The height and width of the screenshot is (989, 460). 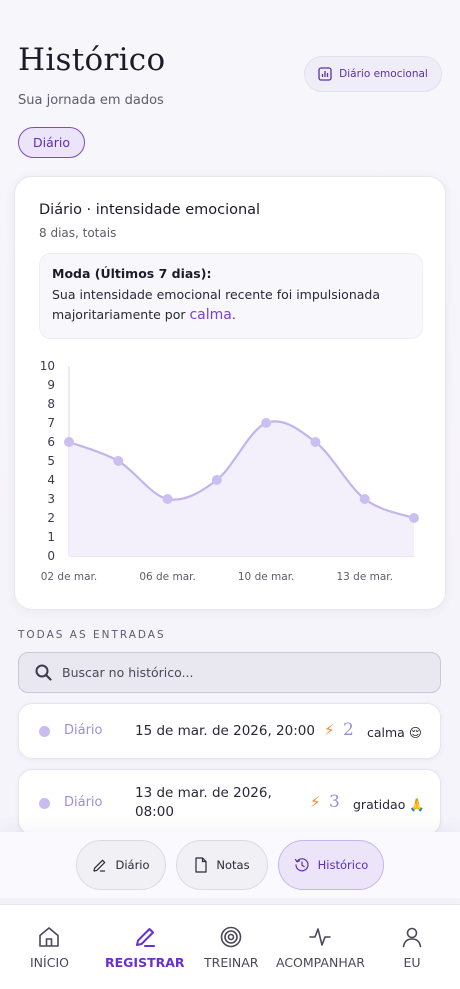 What do you see at coordinates (394, 732) in the screenshot?
I see `entry-emotion: calma 😌` at bounding box center [394, 732].